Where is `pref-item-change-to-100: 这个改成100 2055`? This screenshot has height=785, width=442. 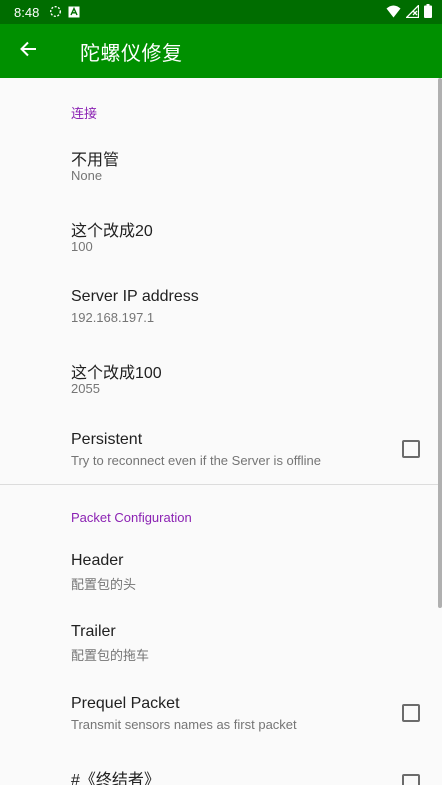
pref-item-change-to-100: 这个改成100 2055 is located at coordinates (221, 381).